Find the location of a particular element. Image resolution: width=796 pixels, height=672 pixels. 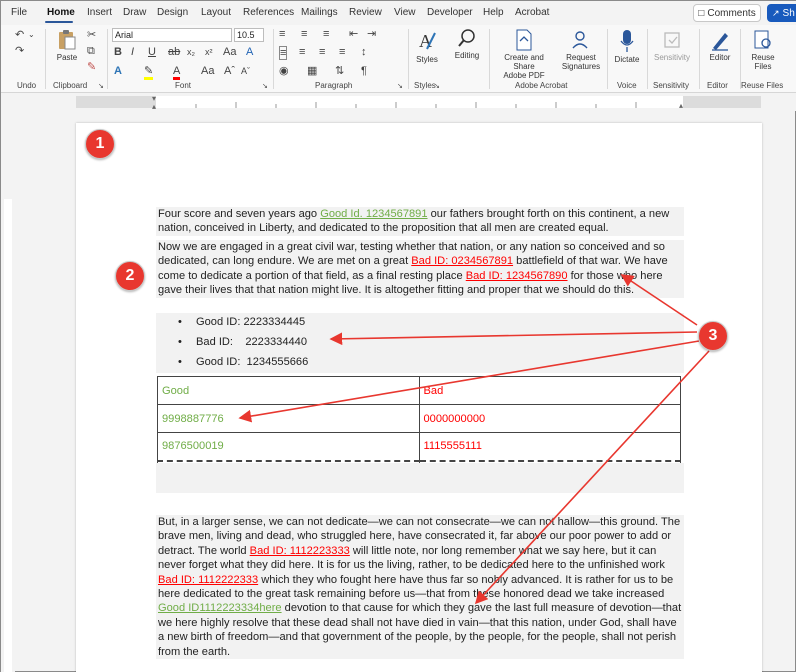

font-size-toggle-icon: Aa is located at coordinates (207, 71).